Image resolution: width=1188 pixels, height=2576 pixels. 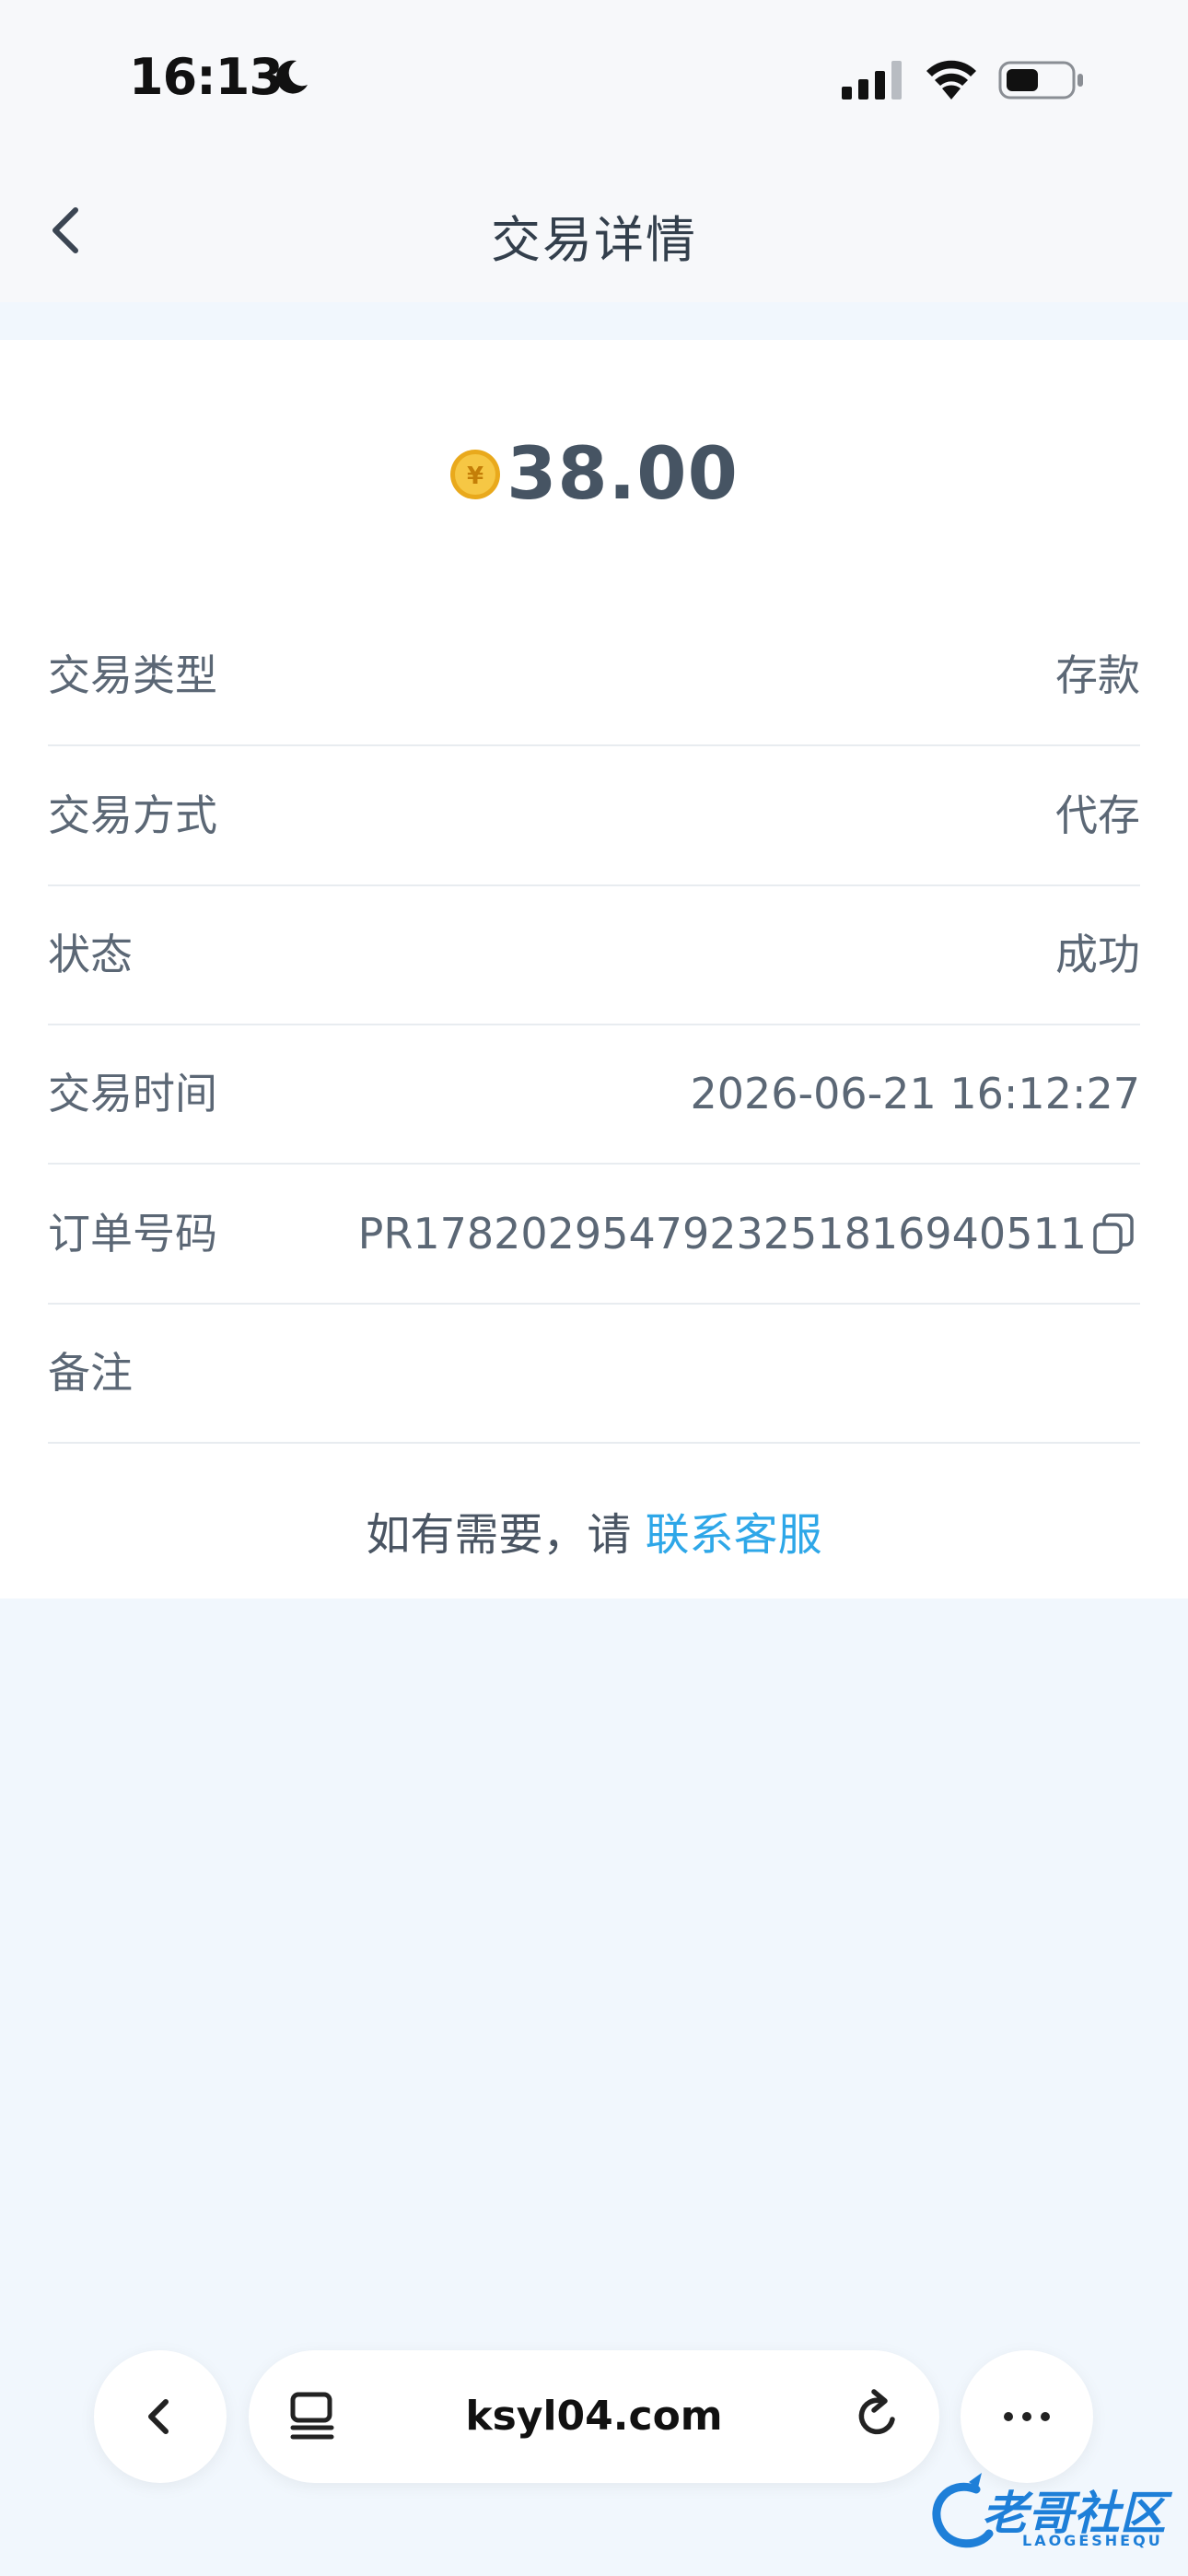 I want to click on amount-value: 38.00, so click(x=623, y=475).